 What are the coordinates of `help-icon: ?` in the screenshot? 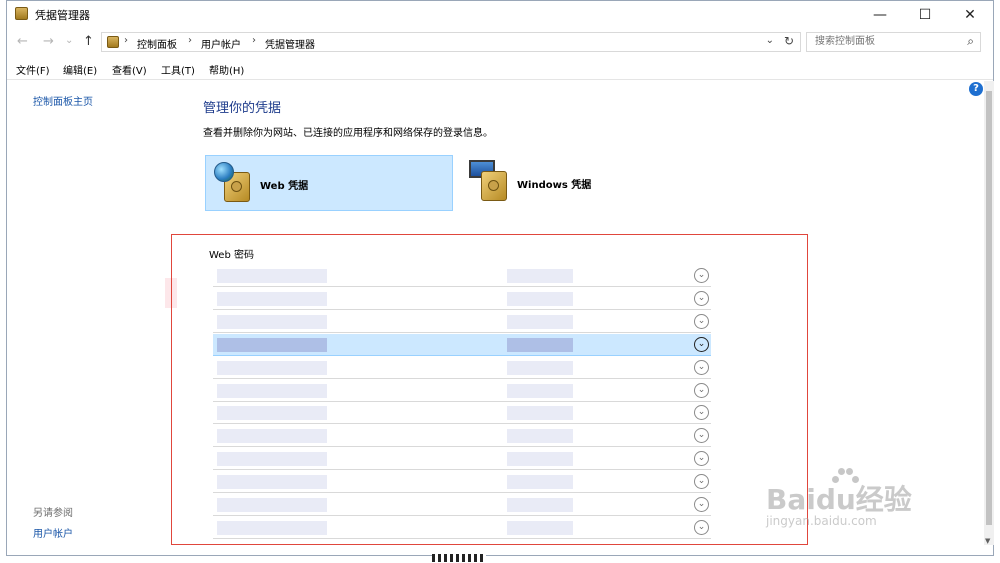 It's located at (976, 89).